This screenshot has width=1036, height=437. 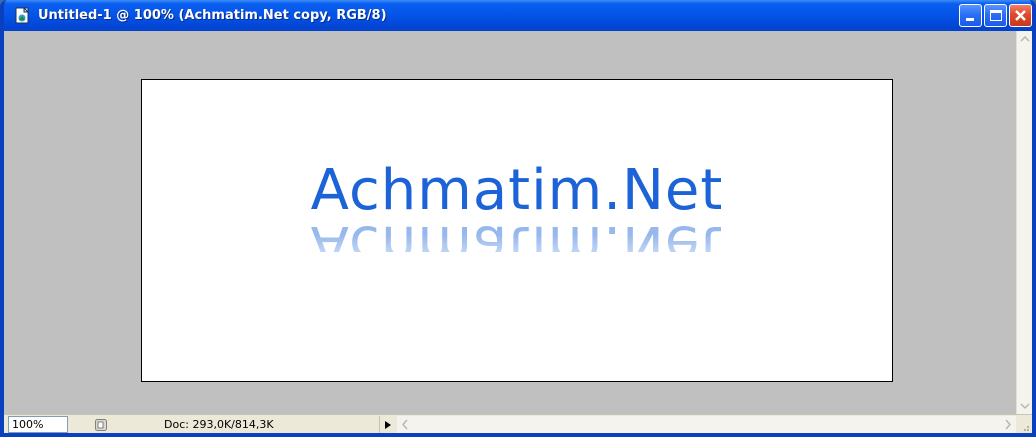 I want to click on scroll-up-button, so click(x=1024, y=39).